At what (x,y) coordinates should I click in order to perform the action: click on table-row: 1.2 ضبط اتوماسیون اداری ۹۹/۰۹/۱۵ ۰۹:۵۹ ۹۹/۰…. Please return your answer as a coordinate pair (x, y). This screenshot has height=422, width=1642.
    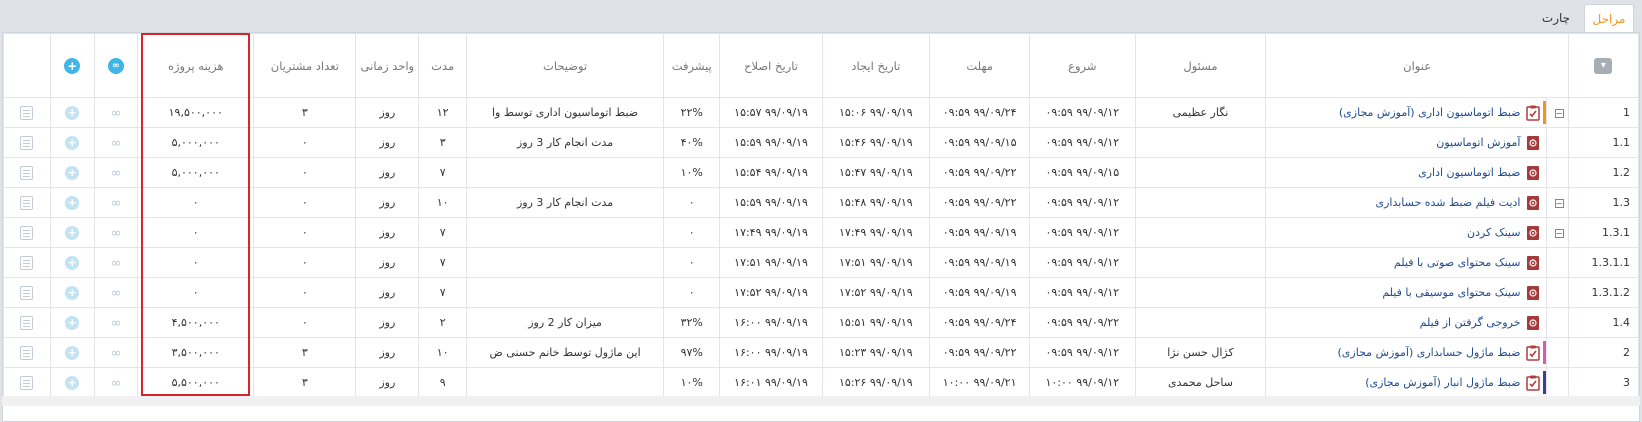
    Looking at the image, I should click on (821, 172).